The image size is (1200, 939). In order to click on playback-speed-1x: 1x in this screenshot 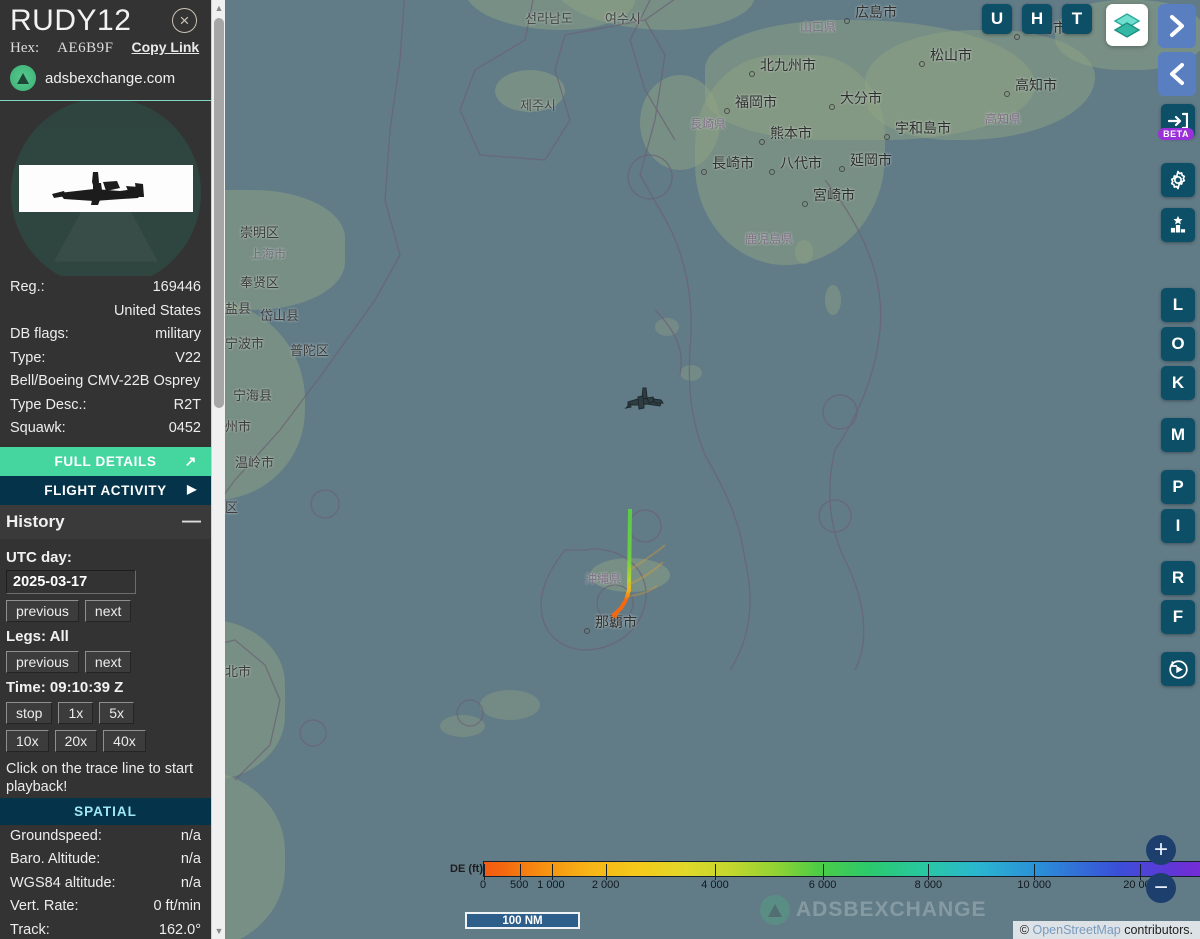, I will do `click(76, 712)`.